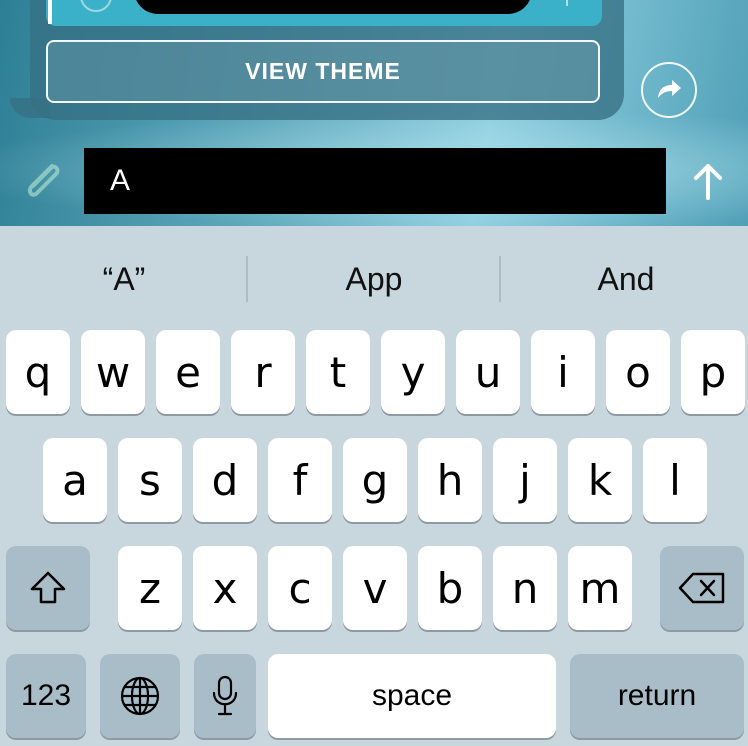 This screenshot has width=748, height=746. What do you see at coordinates (675, 480) in the screenshot?
I see `key-l: l` at bounding box center [675, 480].